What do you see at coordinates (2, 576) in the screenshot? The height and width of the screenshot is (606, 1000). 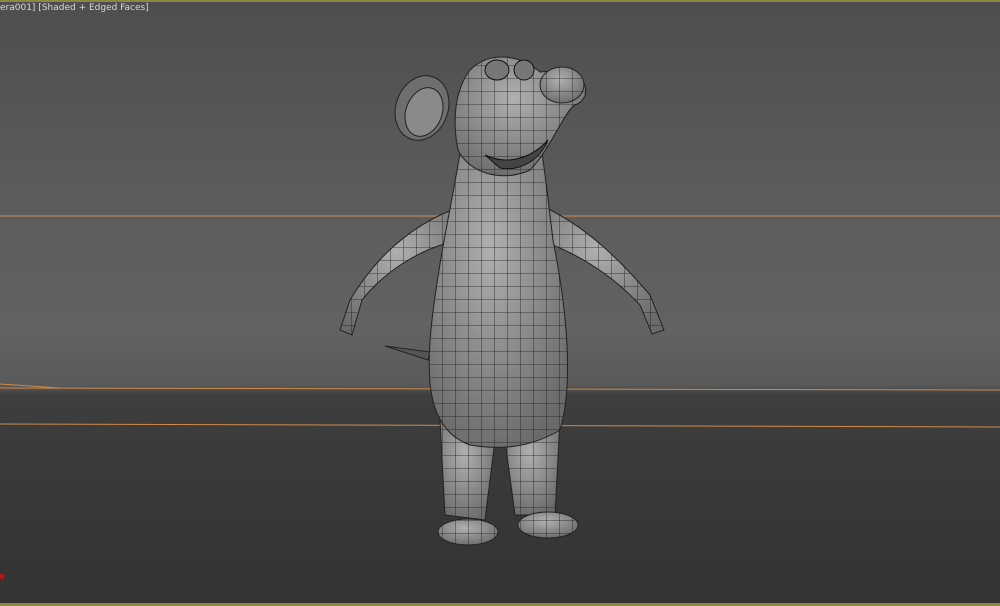 I see `axis-gizmo-icon` at bounding box center [2, 576].